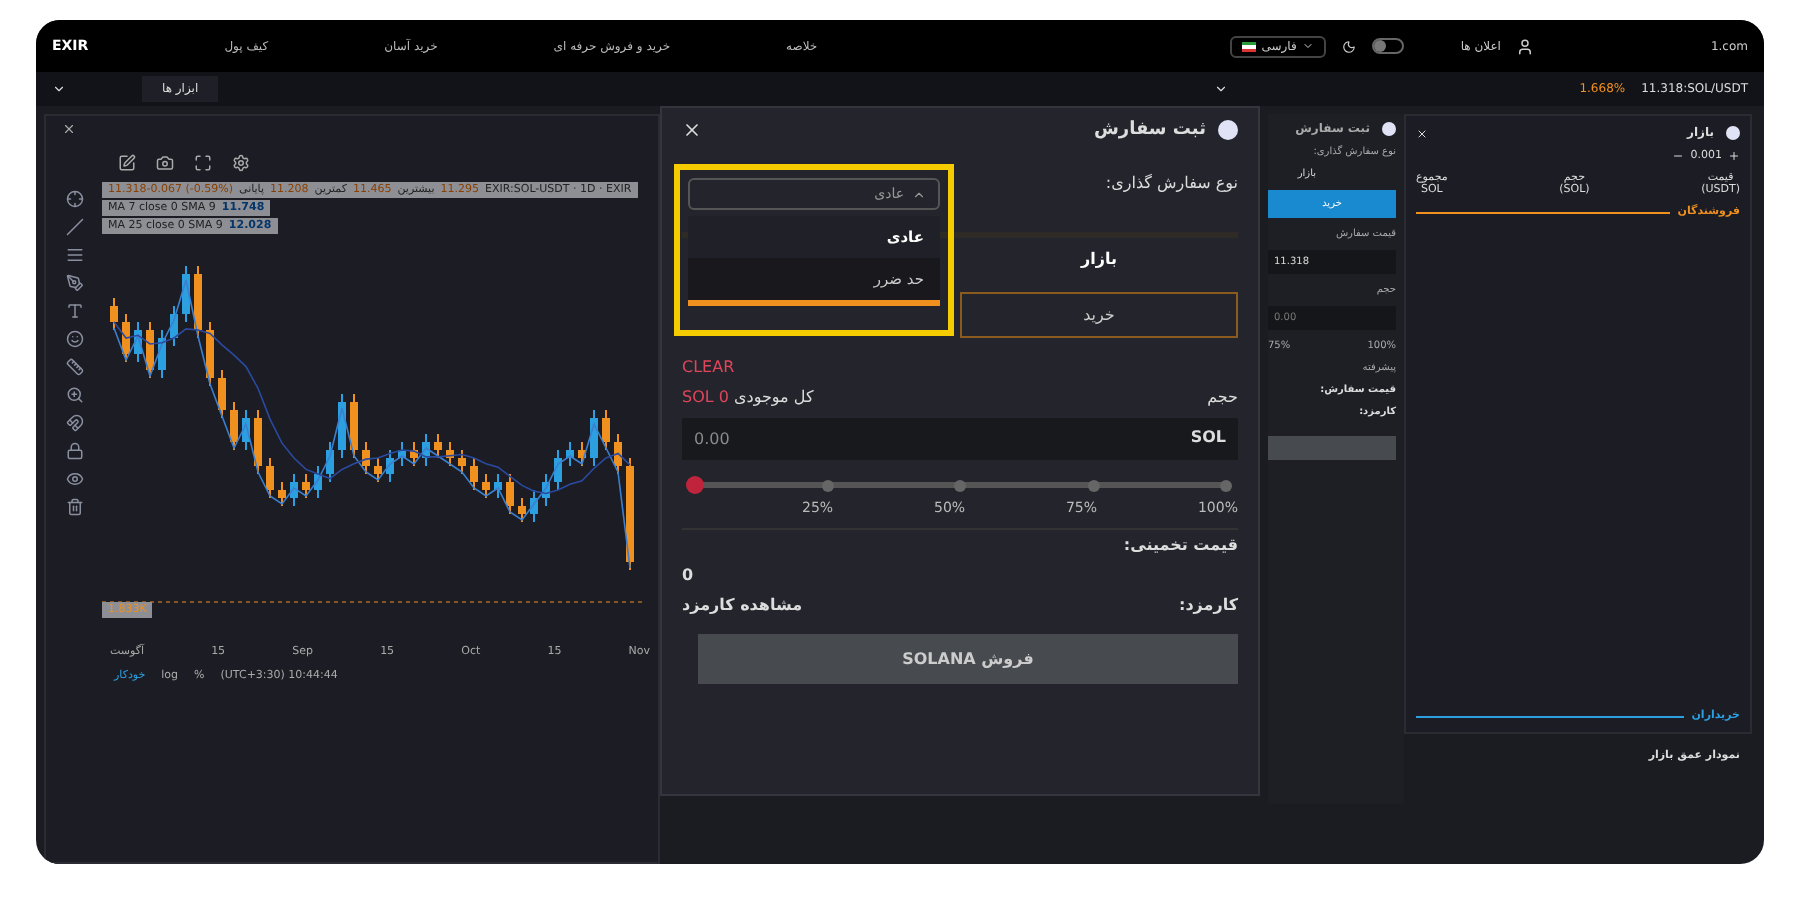 The height and width of the screenshot is (900, 1800). I want to click on zoom-in-icon, so click(74, 395).